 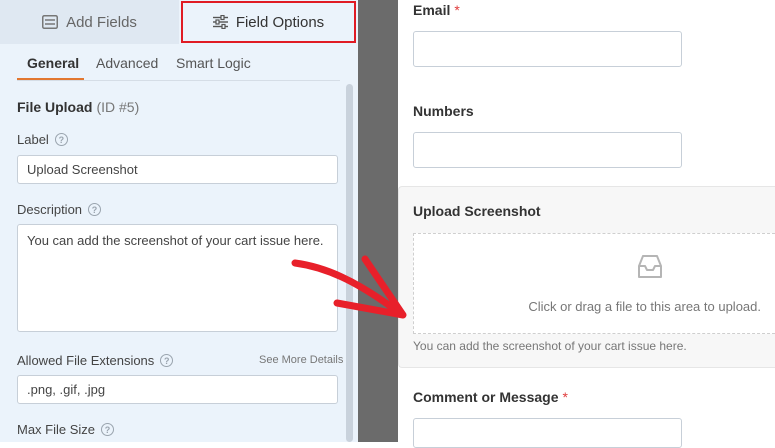 What do you see at coordinates (280, 22) in the screenshot?
I see `tab-field-options-label: Field Options` at bounding box center [280, 22].